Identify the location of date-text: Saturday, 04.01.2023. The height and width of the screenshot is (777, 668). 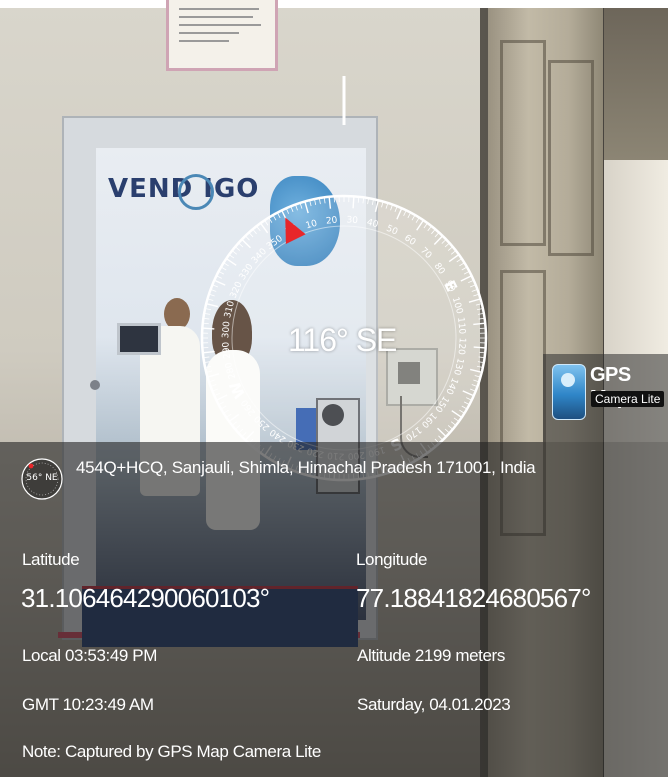
(434, 704).